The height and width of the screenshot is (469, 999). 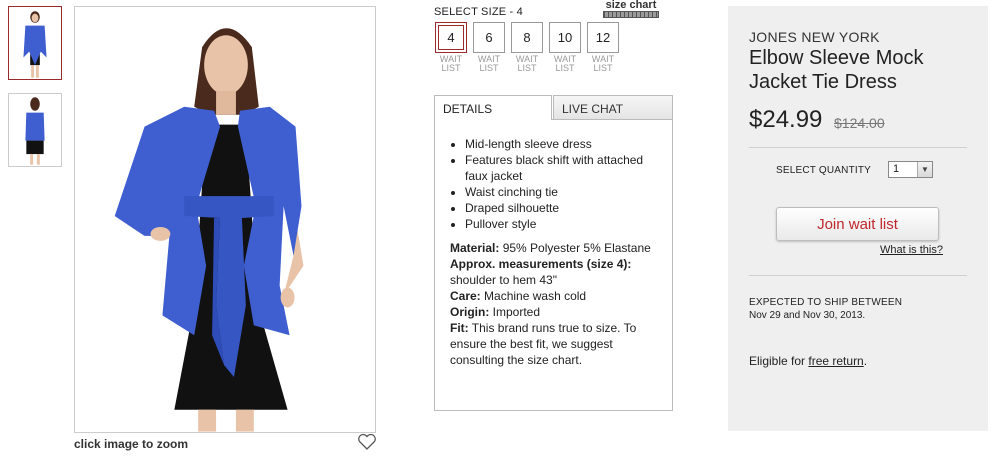 I want to click on eligible-suffix: ., so click(x=865, y=361).